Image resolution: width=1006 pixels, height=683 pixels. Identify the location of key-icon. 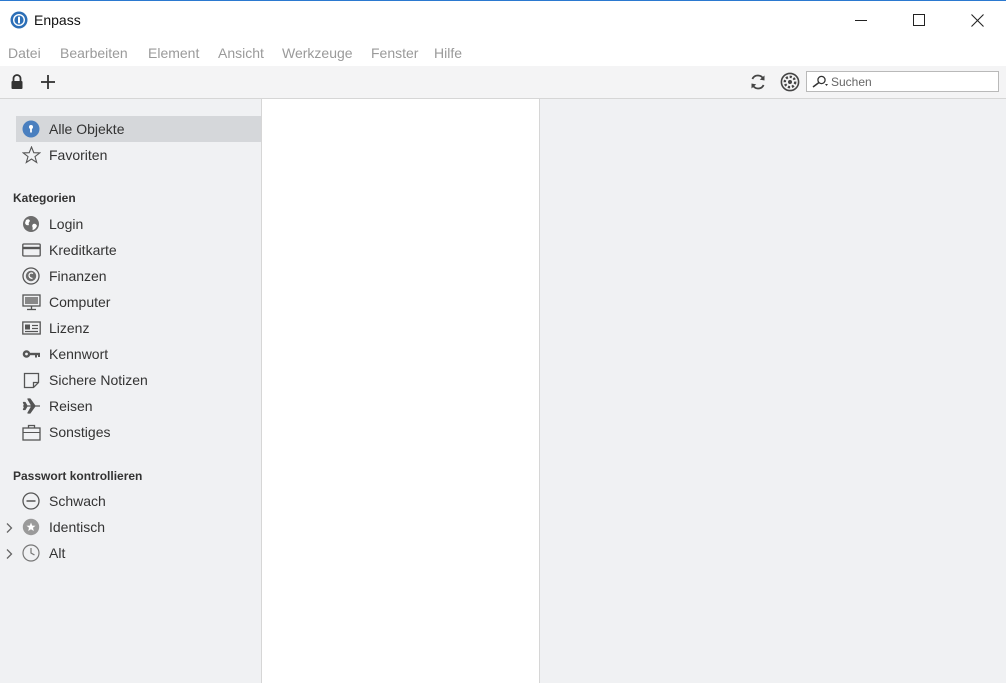
(31, 354).